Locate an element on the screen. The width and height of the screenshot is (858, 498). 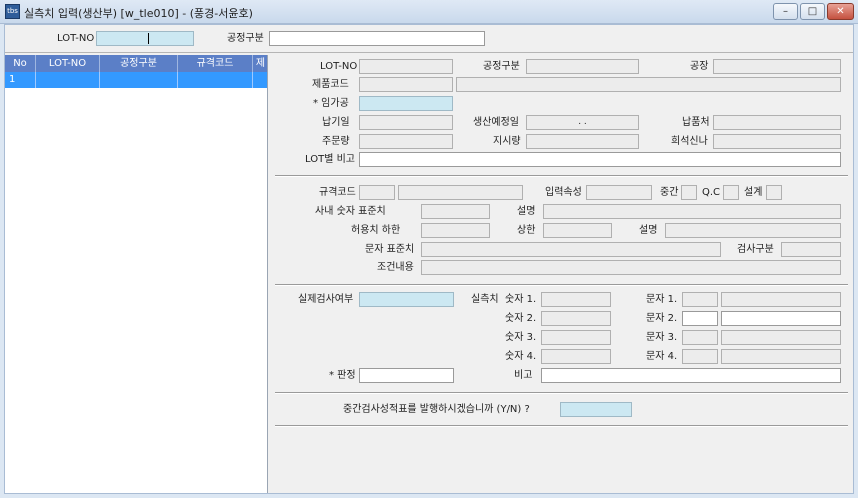
char-std-label: 문자 표준치 is located at coordinates (390, 249).